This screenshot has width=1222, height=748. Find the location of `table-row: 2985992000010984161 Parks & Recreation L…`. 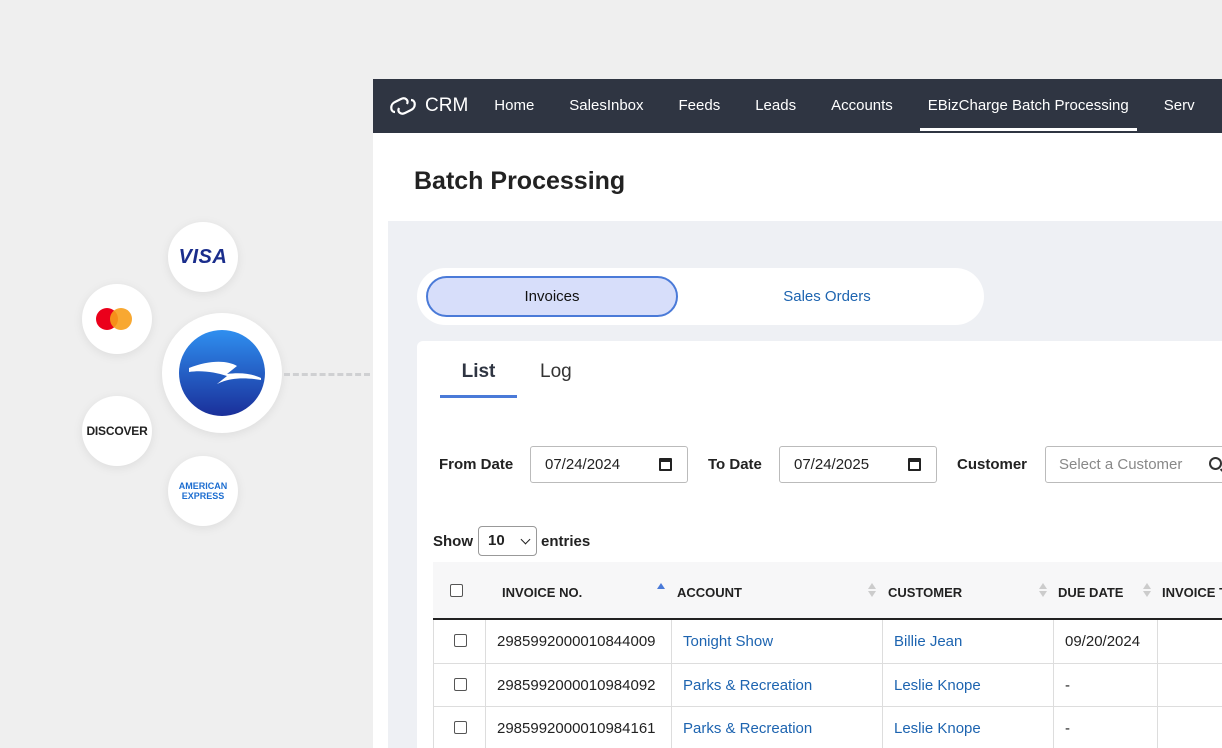

table-row: 2985992000010984161 Parks & Recreation L… is located at coordinates (827, 727).